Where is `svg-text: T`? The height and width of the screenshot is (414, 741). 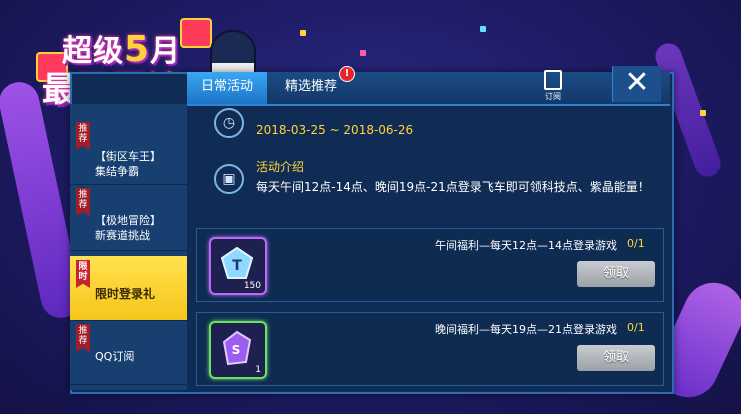 svg-text: T is located at coordinates (237, 266).